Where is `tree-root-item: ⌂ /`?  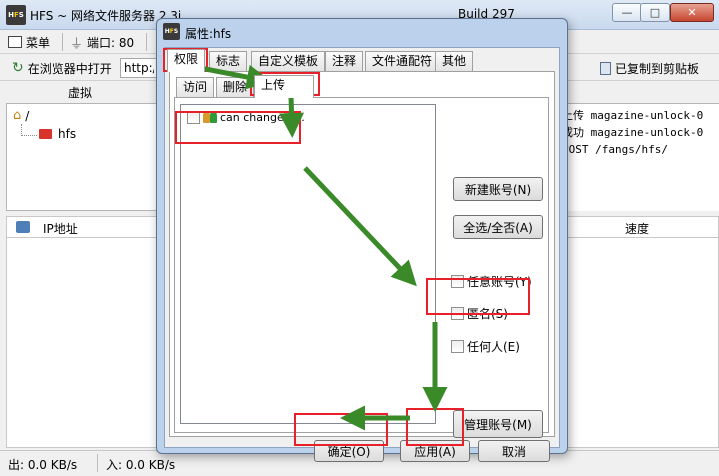 tree-root-item: ⌂ / is located at coordinates (21, 115).